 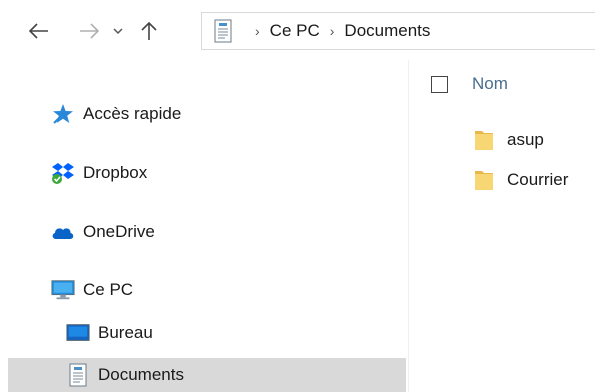 What do you see at coordinates (469, 84) in the screenshot?
I see `column-header-nom: Nom` at bounding box center [469, 84].